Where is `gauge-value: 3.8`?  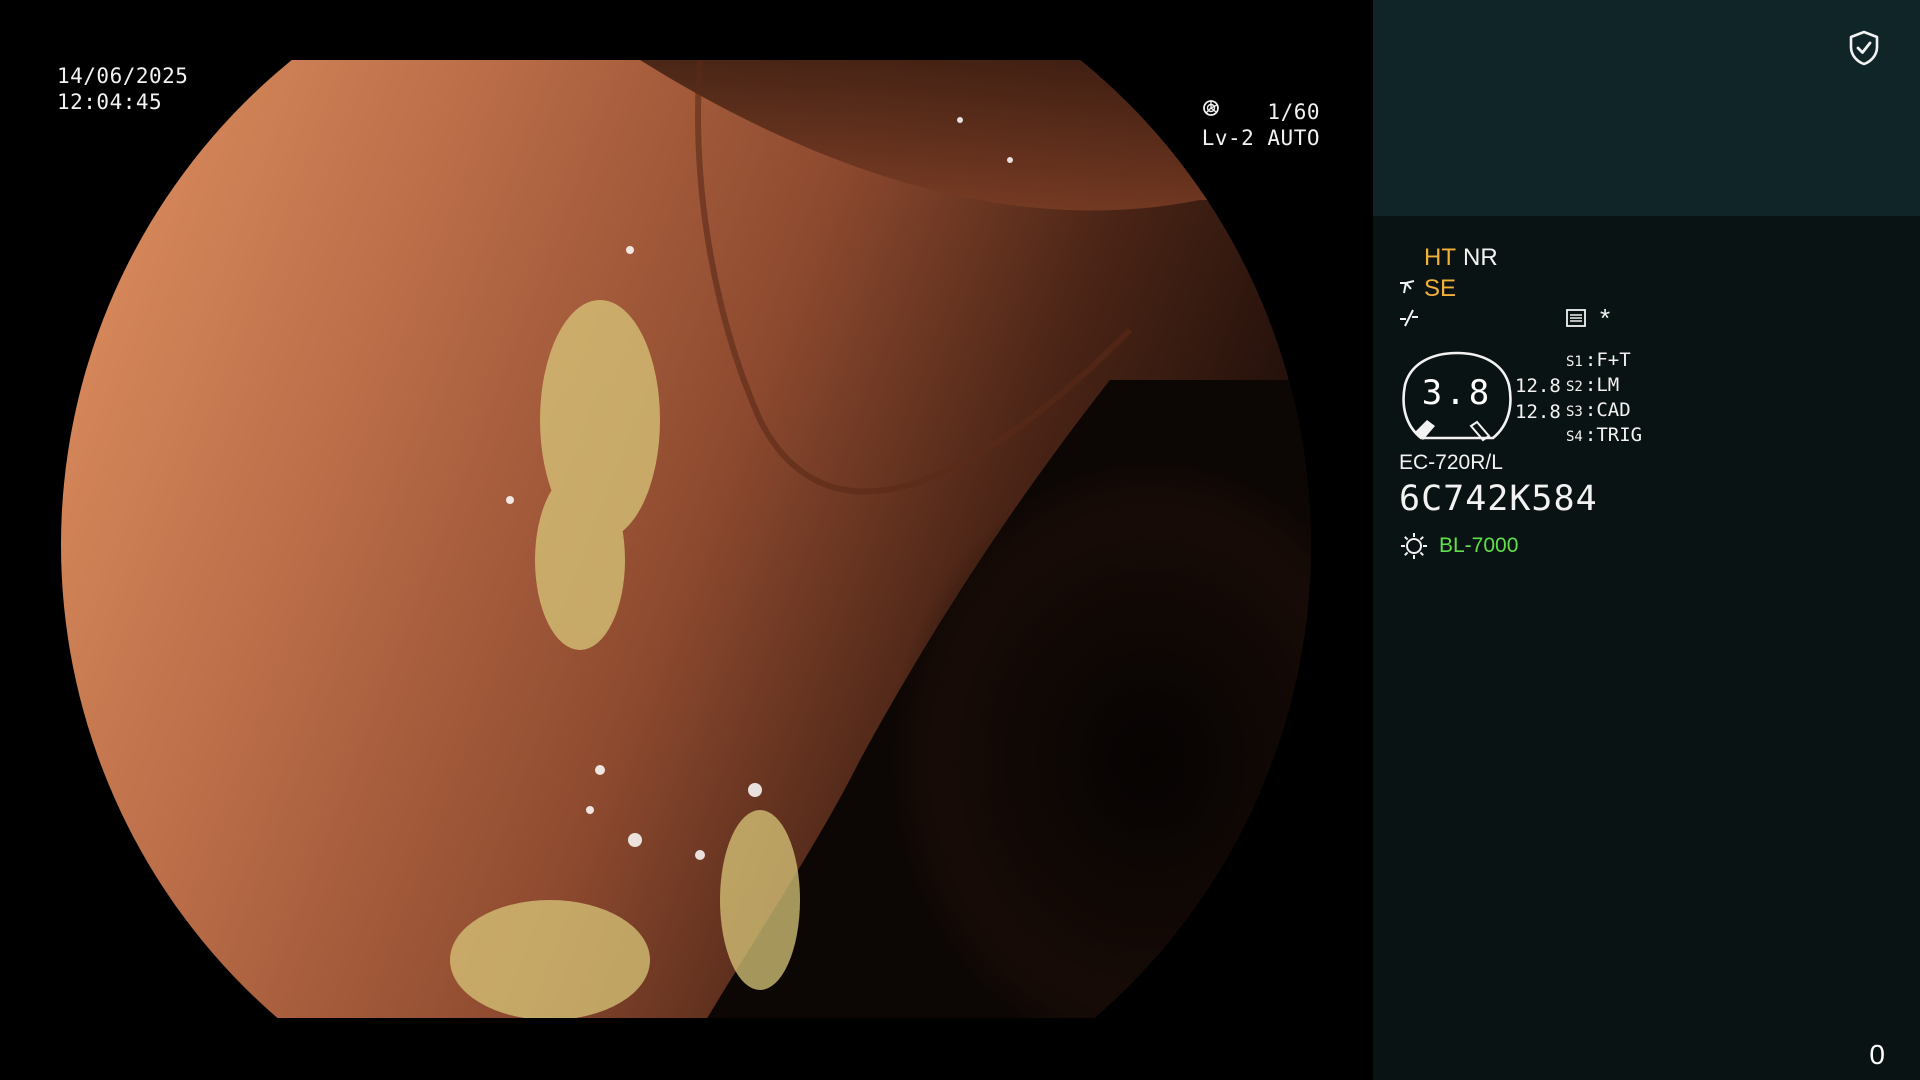 gauge-value: 3.8 is located at coordinates (1457, 393).